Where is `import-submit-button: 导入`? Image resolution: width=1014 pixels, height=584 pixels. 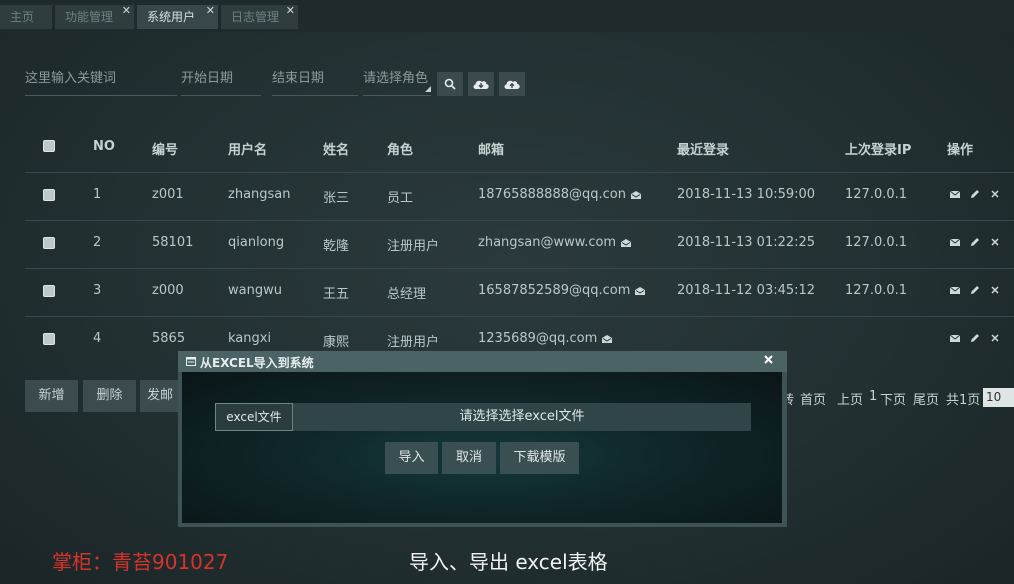 import-submit-button: 导入 is located at coordinates (411, 458).